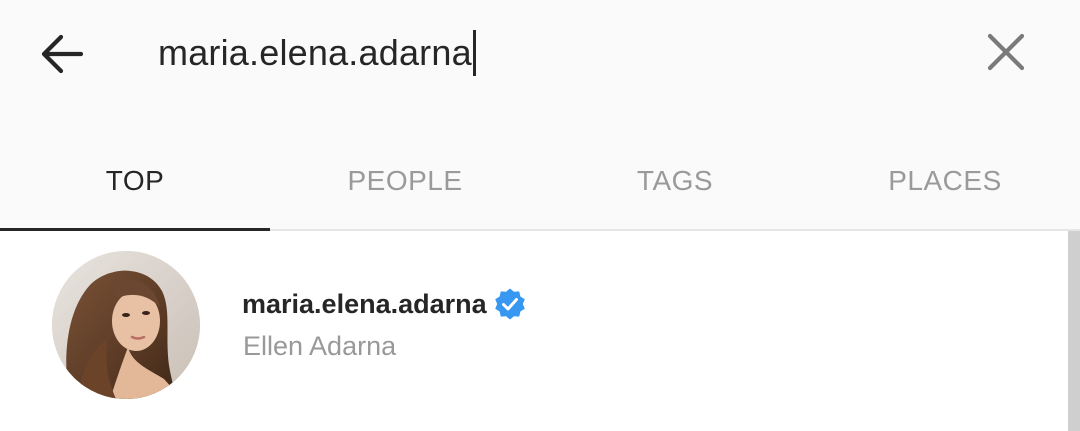 This screenshot has height=431, width=1080. I want to click on tab-top: TOP, so click(135, 180).